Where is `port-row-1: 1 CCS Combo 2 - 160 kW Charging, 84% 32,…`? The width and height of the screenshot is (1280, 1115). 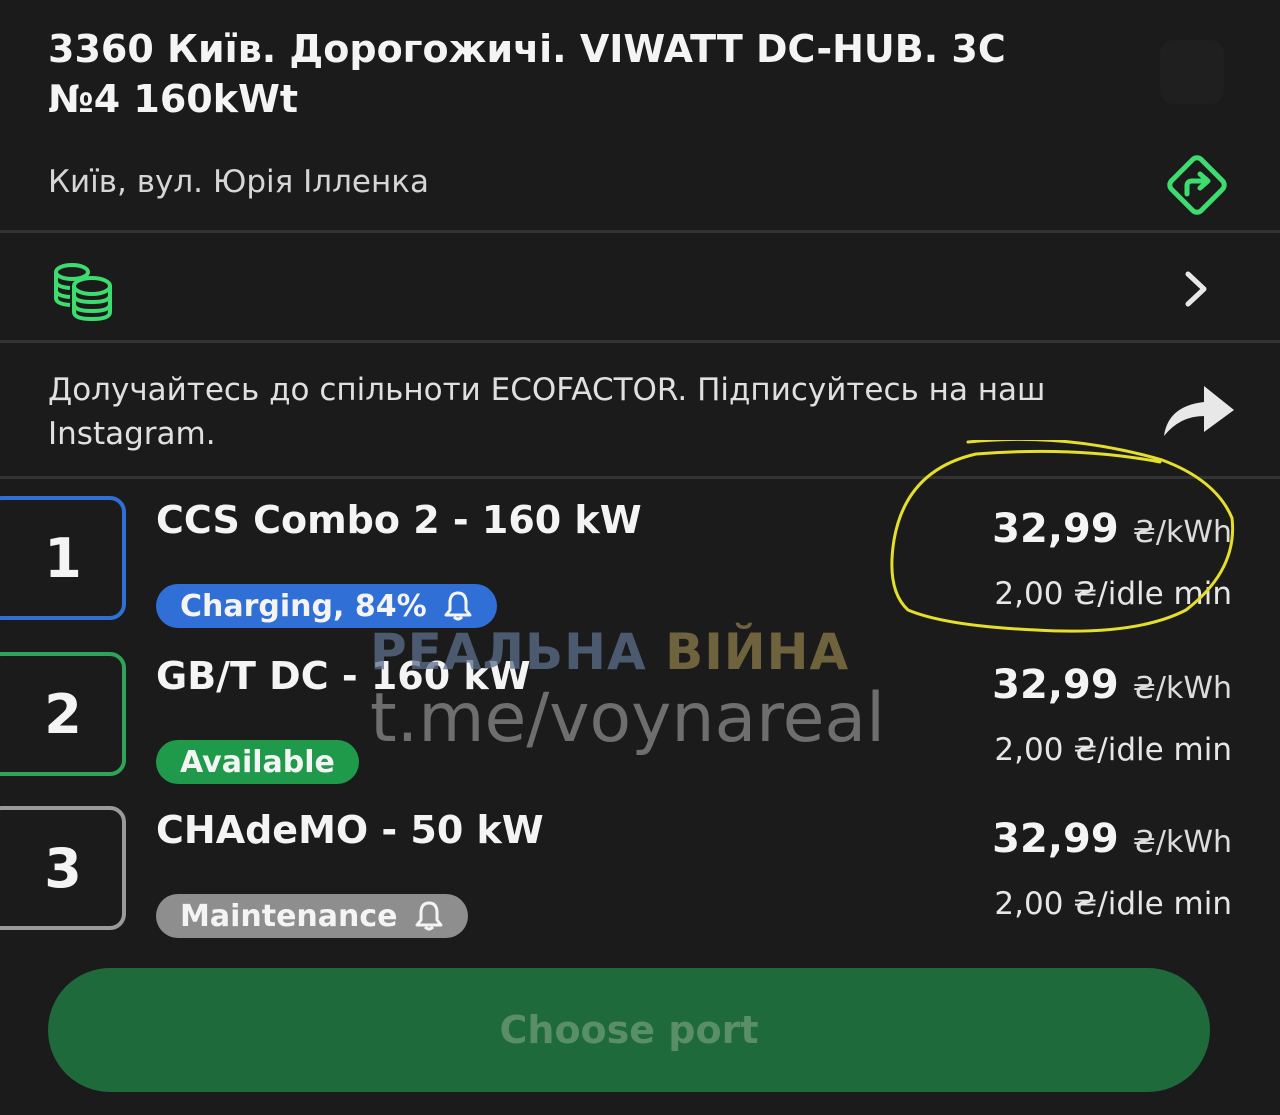
port-row-1: 1 CCS Combo 2 - 160 kW Charging, 84% 32,… is located at coordinates (640, 566).